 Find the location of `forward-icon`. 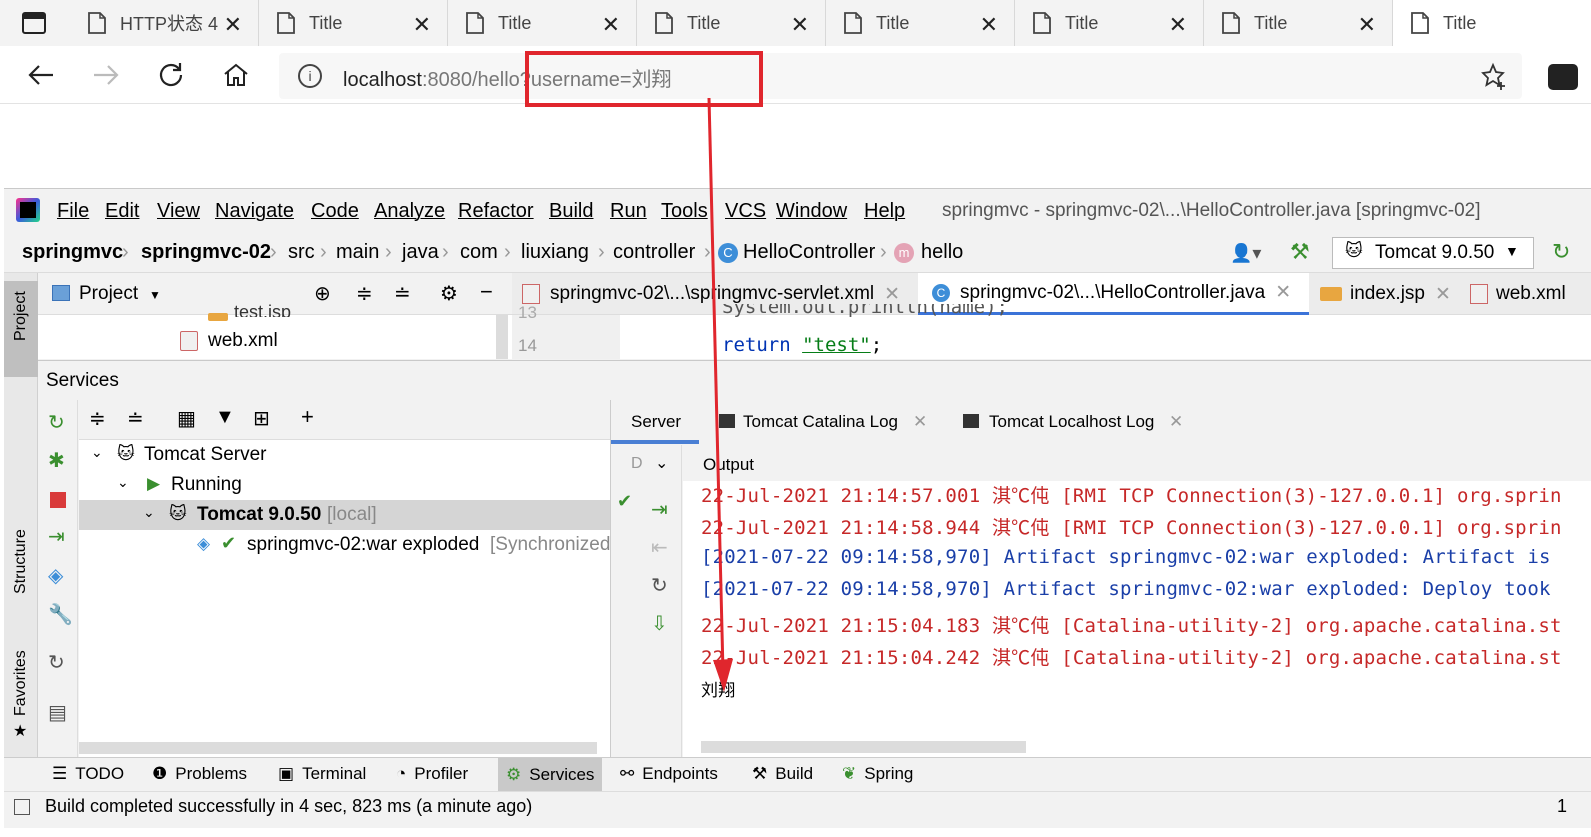

forward-icon is located at coordinates (106, 75).